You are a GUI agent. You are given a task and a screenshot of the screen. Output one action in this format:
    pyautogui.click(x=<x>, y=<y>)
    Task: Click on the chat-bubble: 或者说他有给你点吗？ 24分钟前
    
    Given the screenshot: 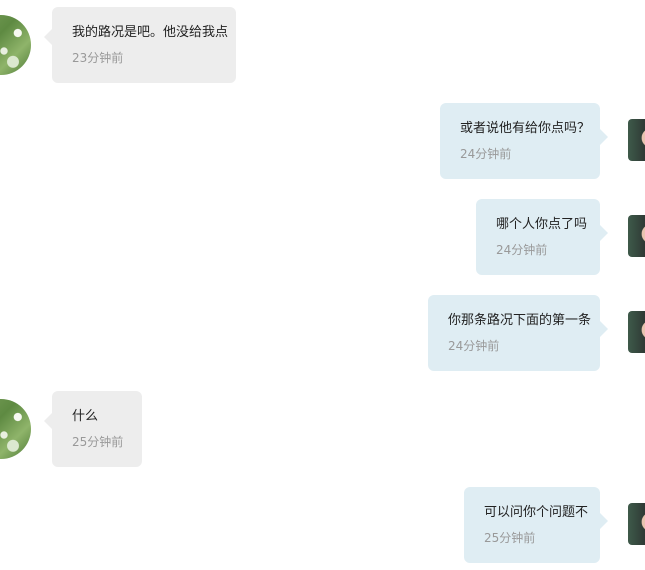 What is the action you would take?
    pyautogui.click(x=524, y=141)
    